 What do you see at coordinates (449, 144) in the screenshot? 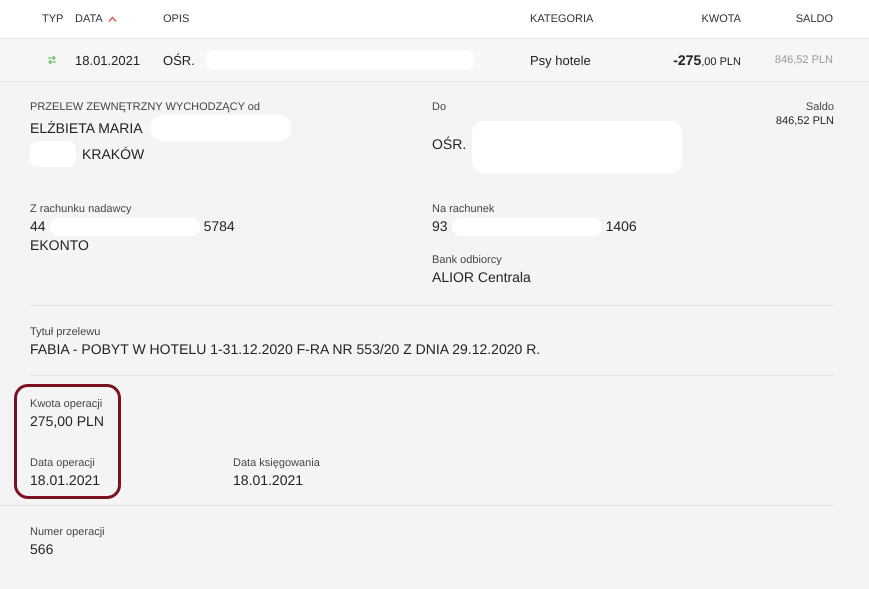
I see `recipient-name: OŚR.` at bounding box center [449, 144].